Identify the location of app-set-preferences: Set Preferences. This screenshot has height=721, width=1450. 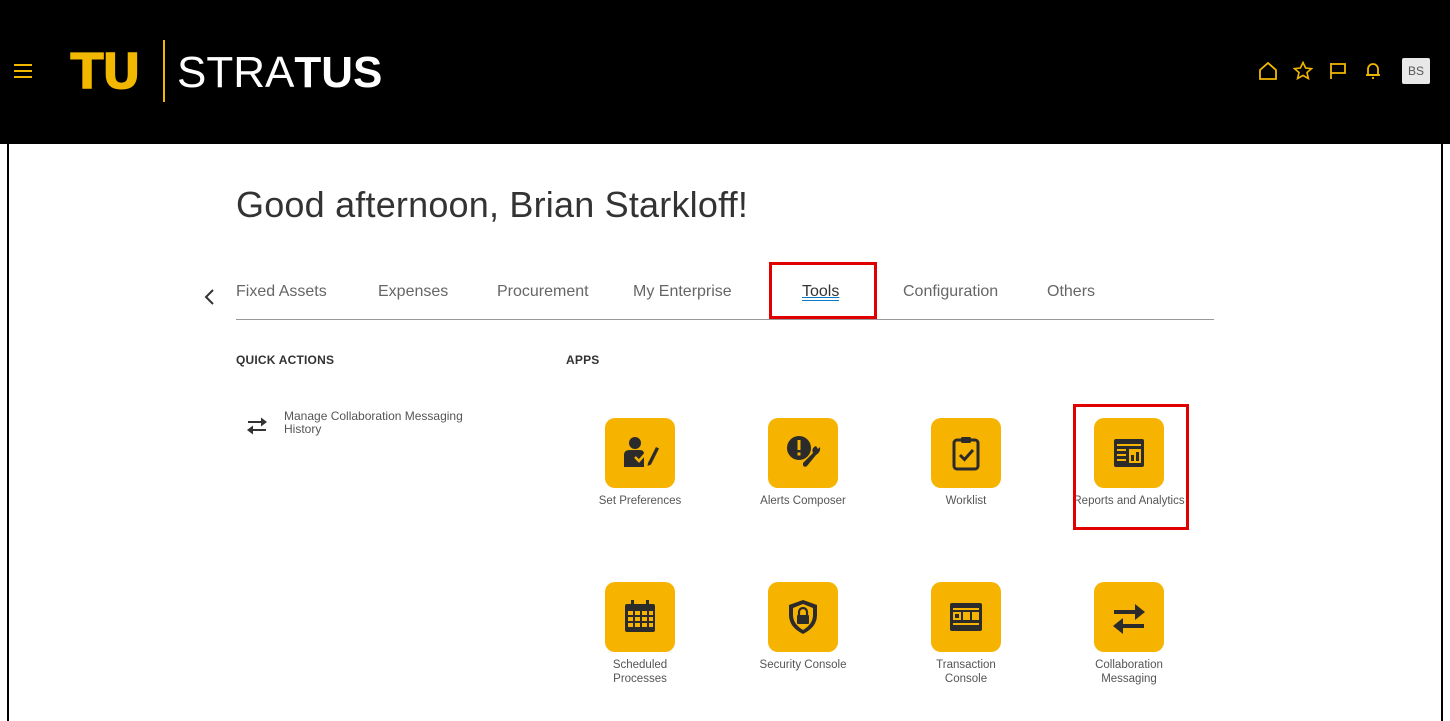
(640, 463).